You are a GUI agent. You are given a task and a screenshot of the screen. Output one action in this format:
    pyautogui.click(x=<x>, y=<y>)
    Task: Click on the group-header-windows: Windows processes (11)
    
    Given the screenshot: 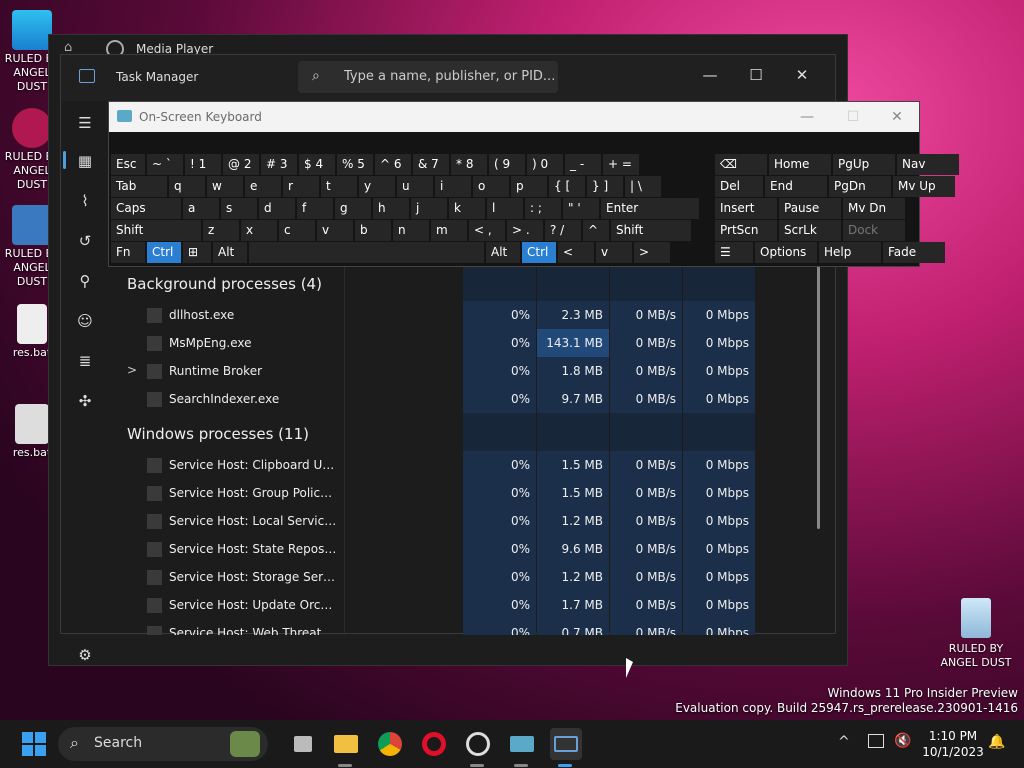 What is the action you would take?
    pyautogui.click(x=218, y=434)
    